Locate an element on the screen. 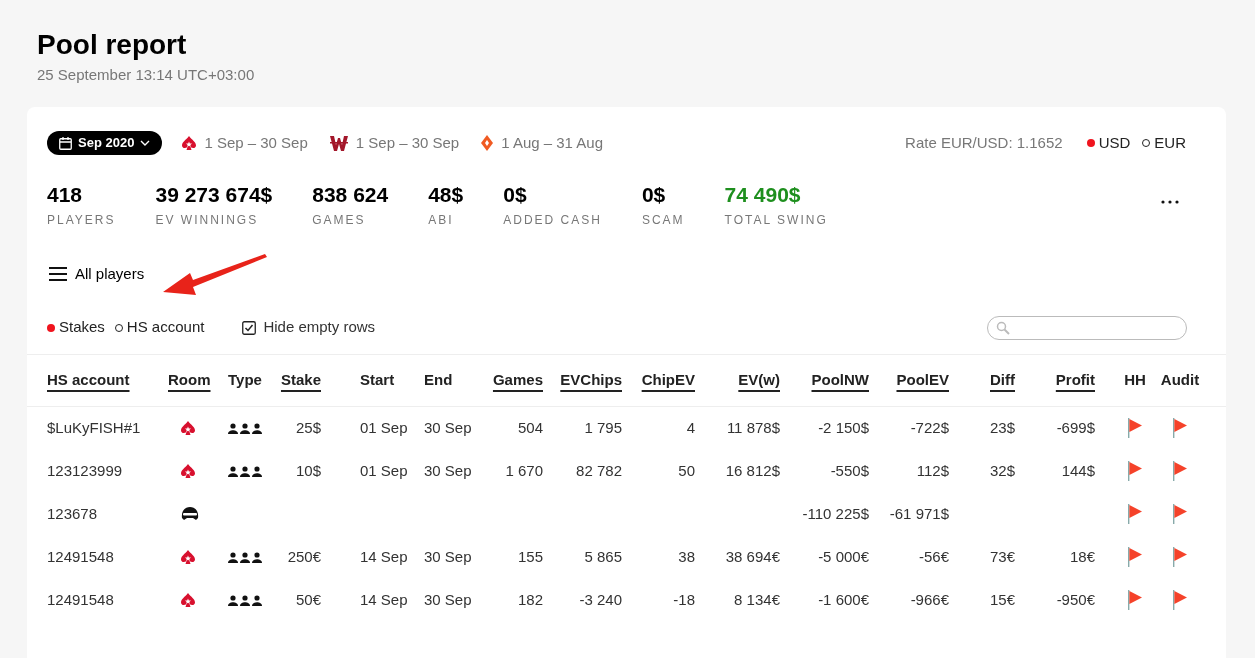 The height and width of the screenshot is (658, 1255). column-header: HH is located at coordinates (1135, 379).